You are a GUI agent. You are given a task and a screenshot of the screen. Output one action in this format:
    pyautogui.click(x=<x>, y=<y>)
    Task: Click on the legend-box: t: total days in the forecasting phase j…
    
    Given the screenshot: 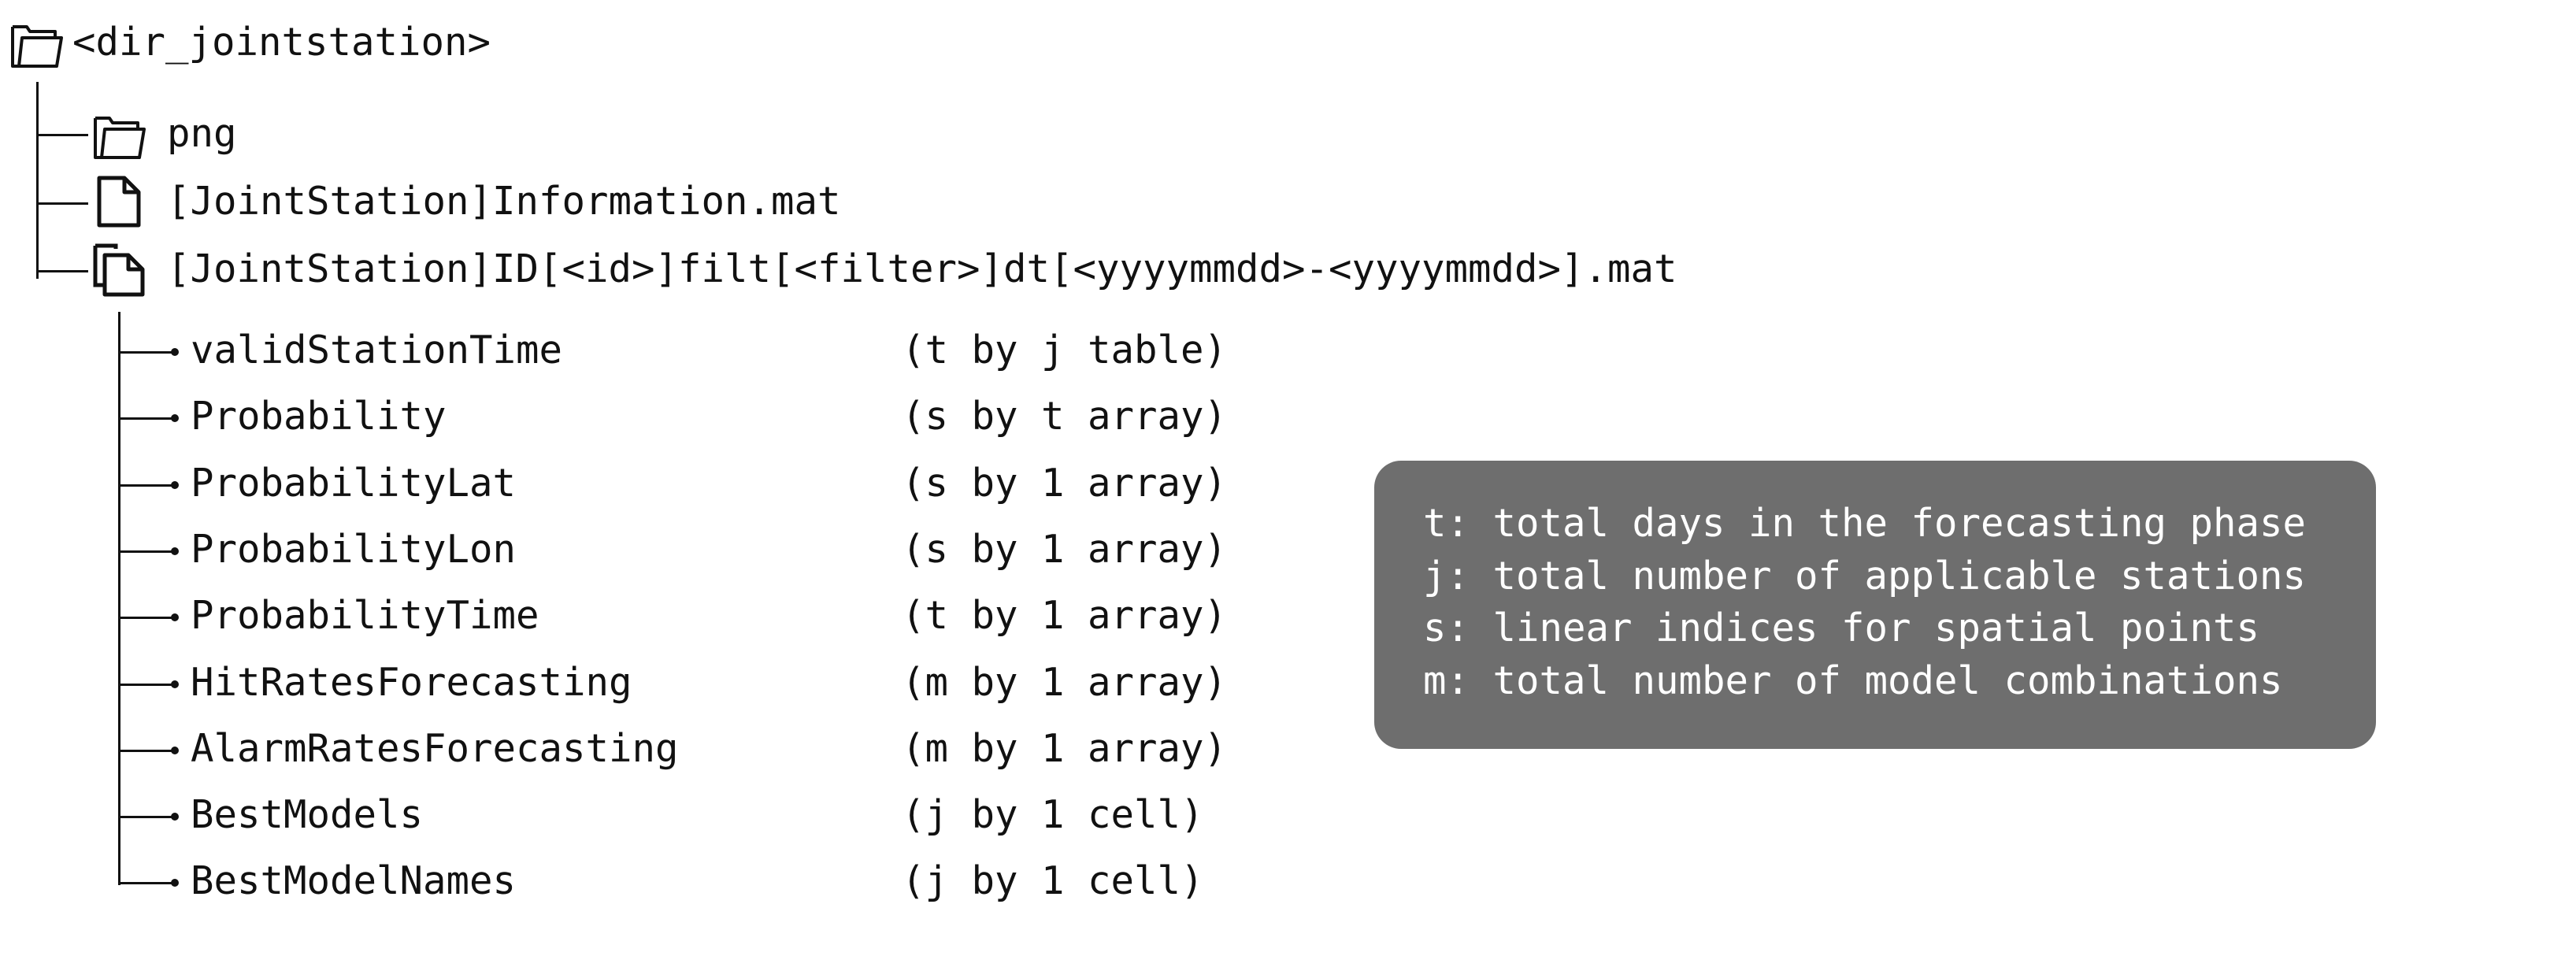 What is the action you would take?
    pyautogui.click(x=1875, y=605)
    